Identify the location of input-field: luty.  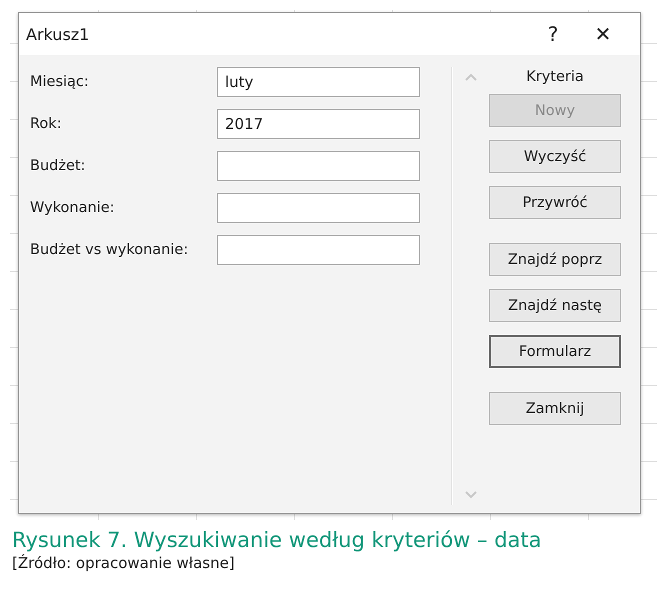
(318, 82).